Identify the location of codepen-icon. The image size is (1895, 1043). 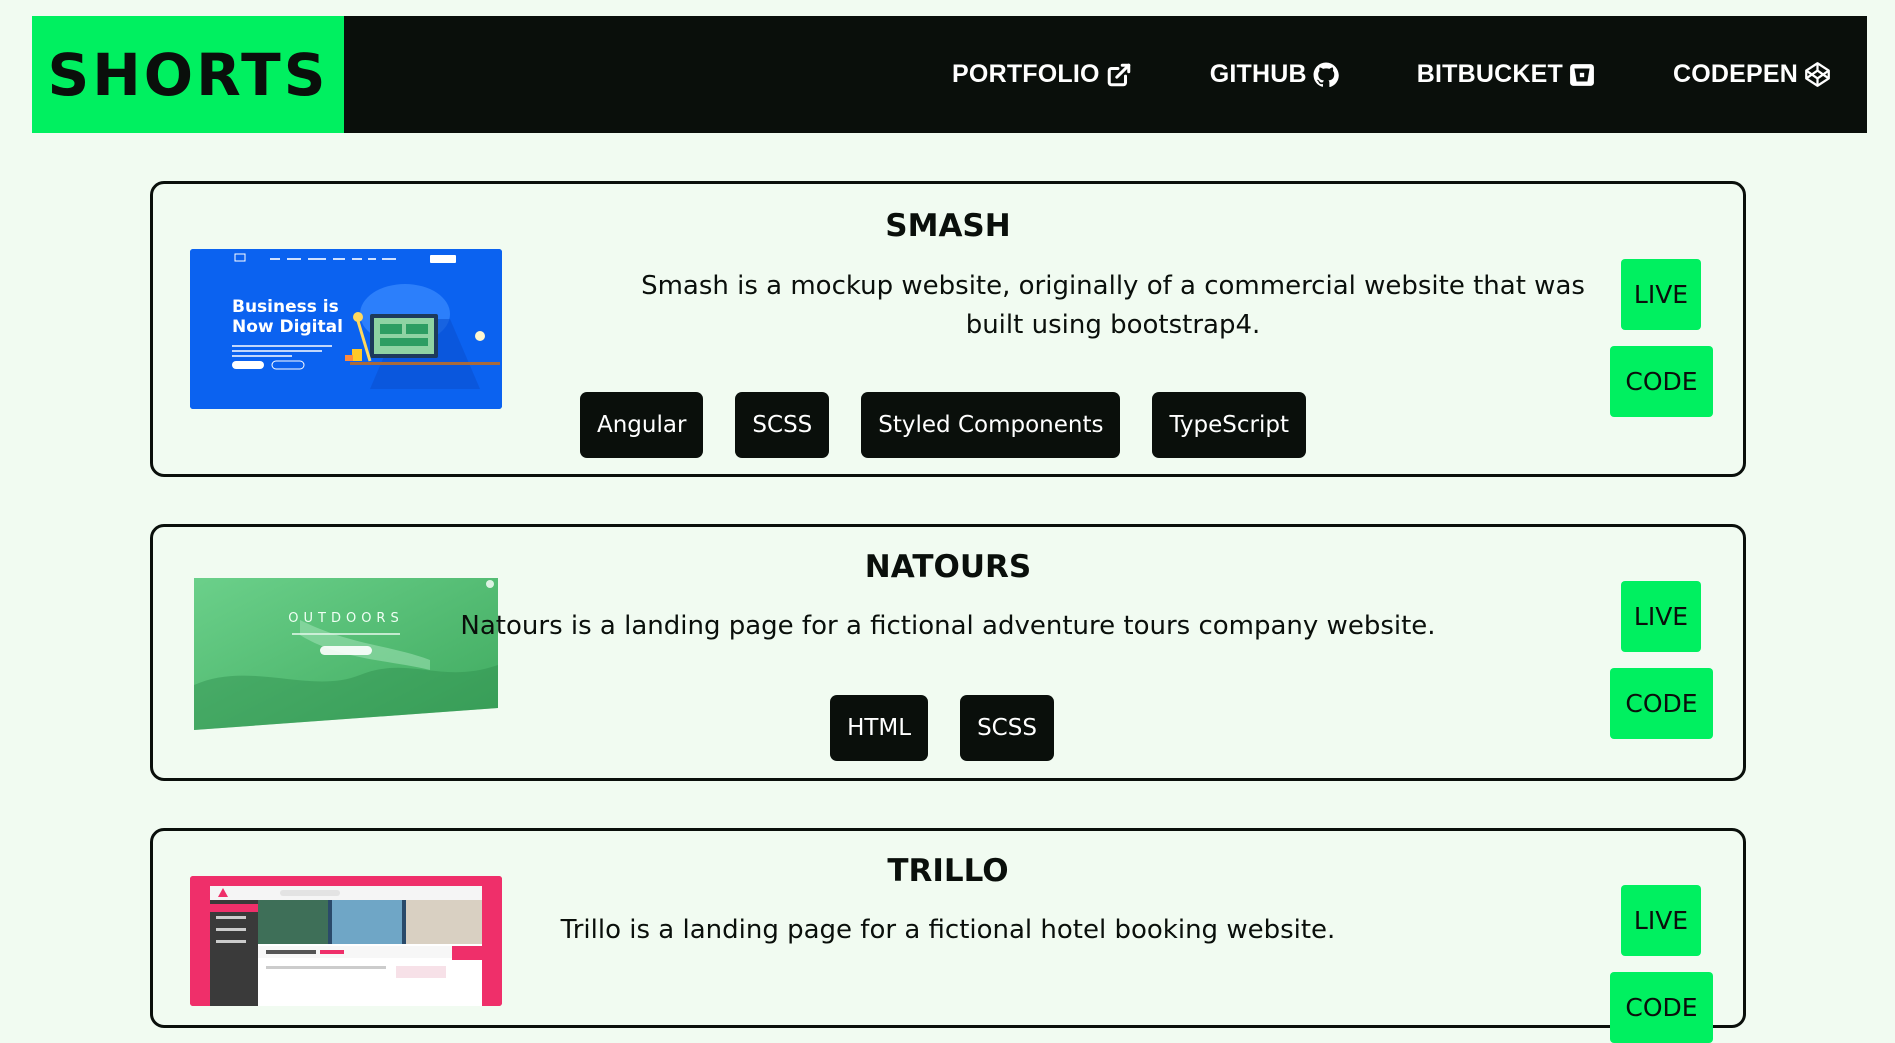
(1817, 74).